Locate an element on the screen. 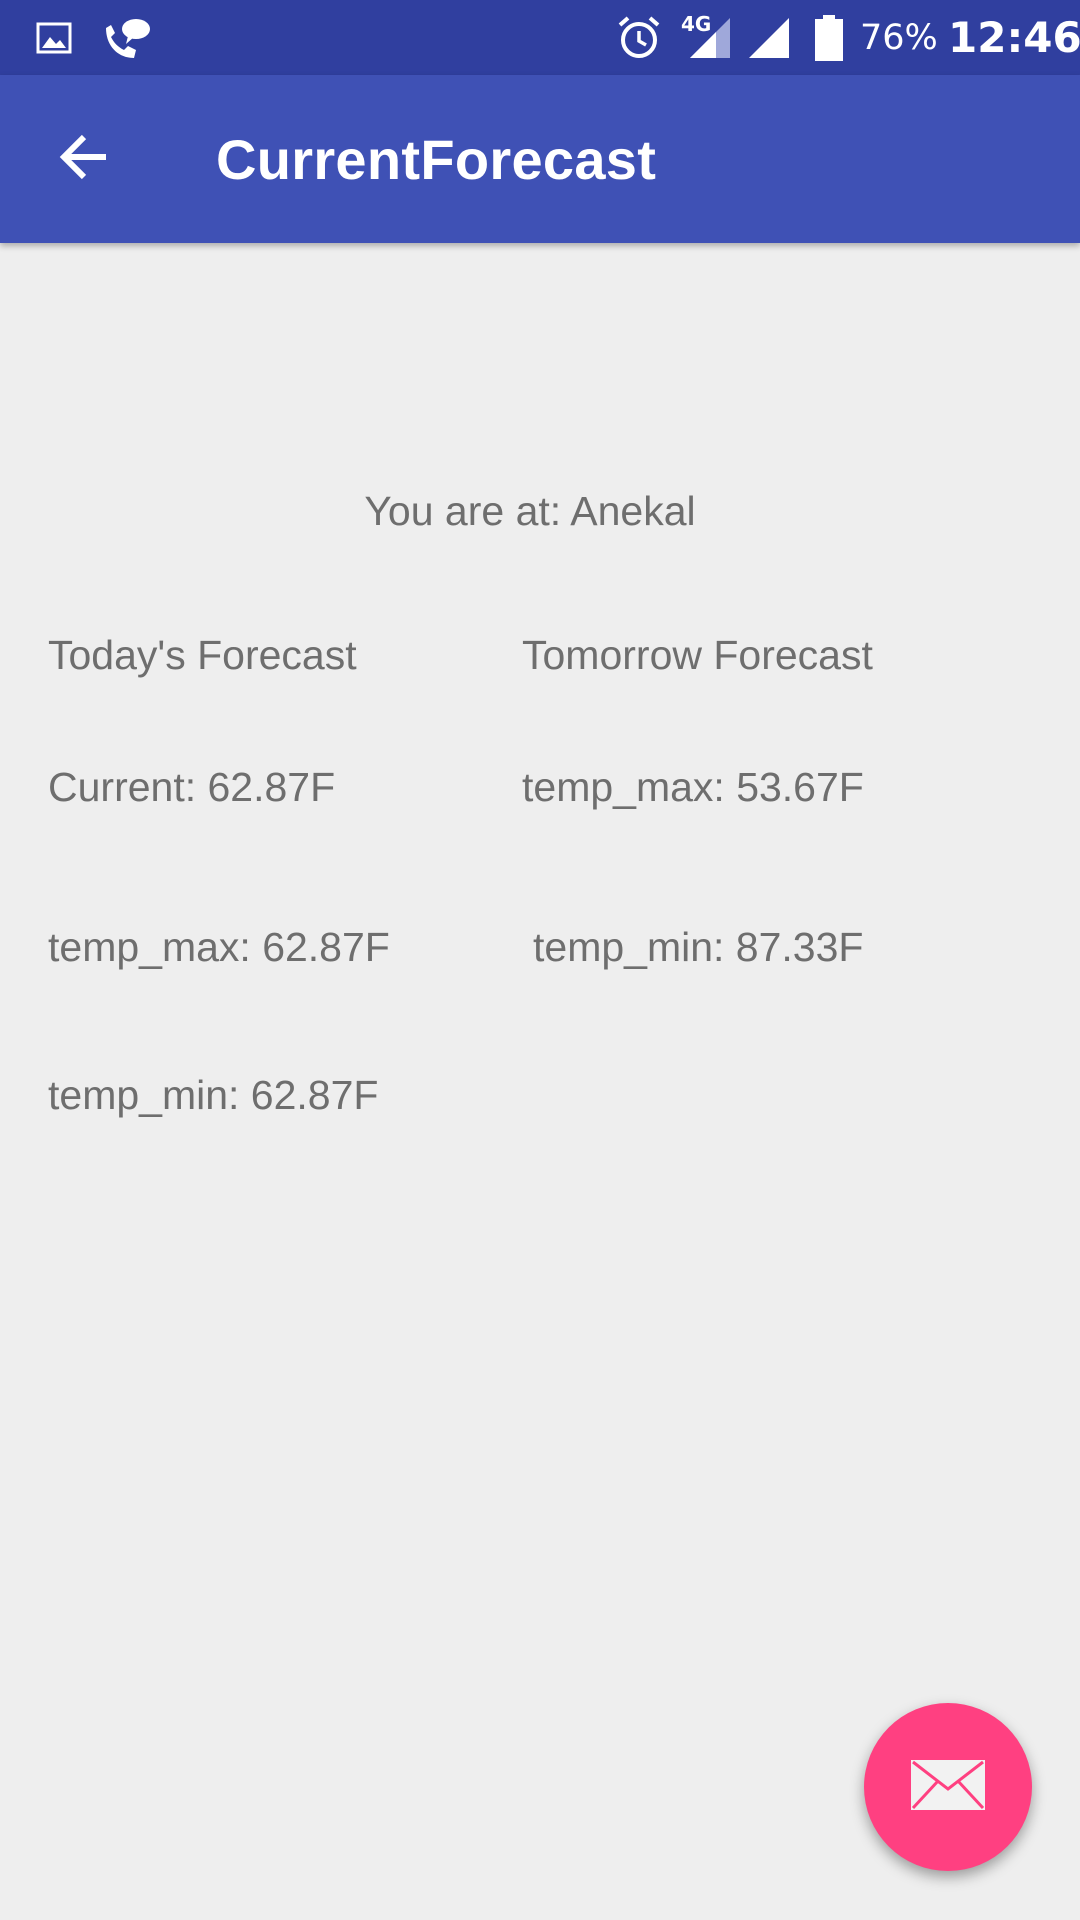 This screenshot has width=1080, height=1920. call-chat-icon is located at coordinates (126, 37).